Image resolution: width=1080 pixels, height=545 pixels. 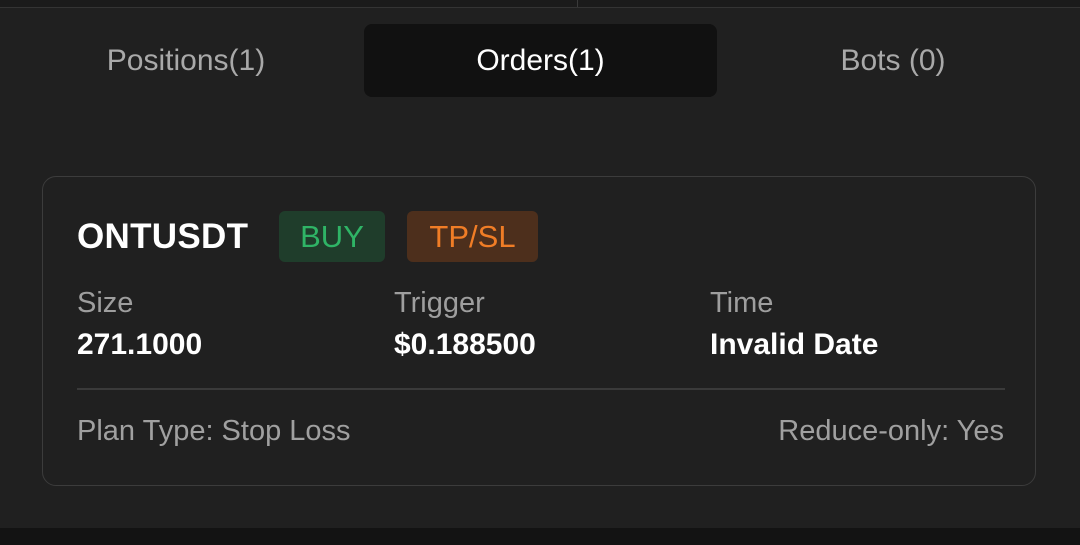 I want to click on plan-type-text: Plan Type: Stop Loss, so click(x=214, y=431).